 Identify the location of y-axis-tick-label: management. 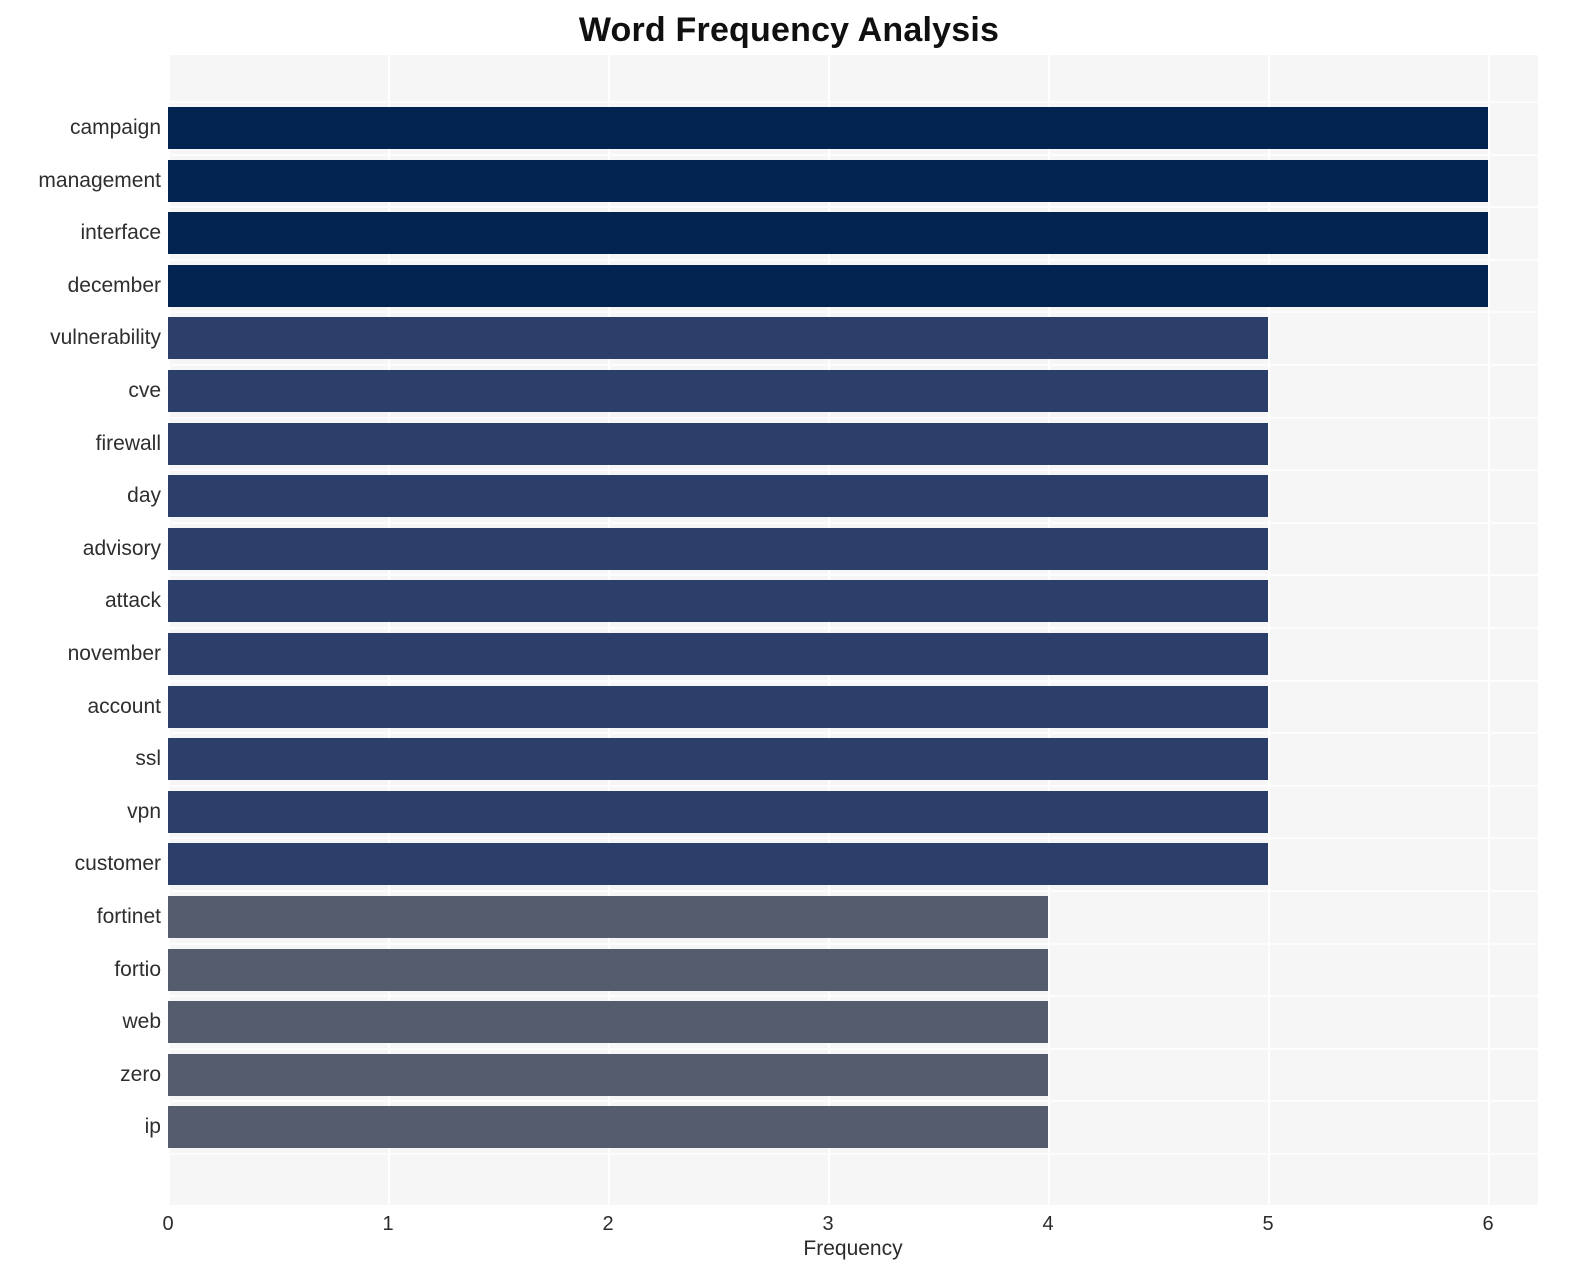
(99, 180).